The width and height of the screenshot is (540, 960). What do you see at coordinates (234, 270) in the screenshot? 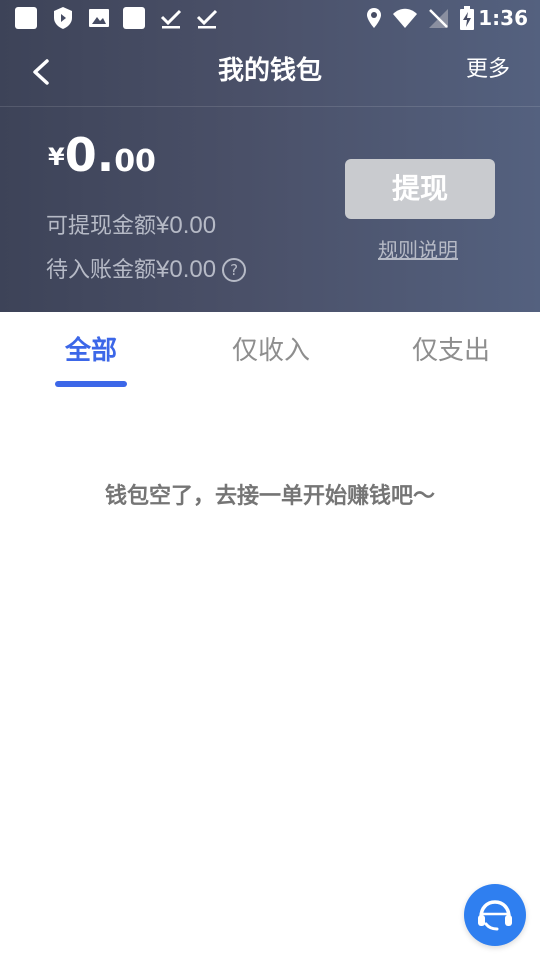
I see `question-circle-icon: ?` at bounding box center [234, 270].